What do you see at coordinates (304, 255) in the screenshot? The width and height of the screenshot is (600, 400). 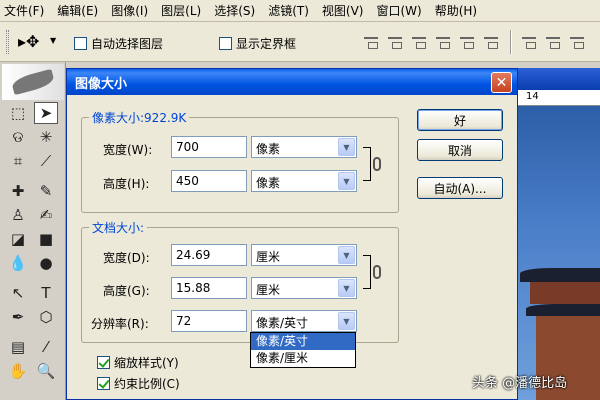 I see `doc-width-unit-select: 厘米 ▼` at bounding box center [304, 255].